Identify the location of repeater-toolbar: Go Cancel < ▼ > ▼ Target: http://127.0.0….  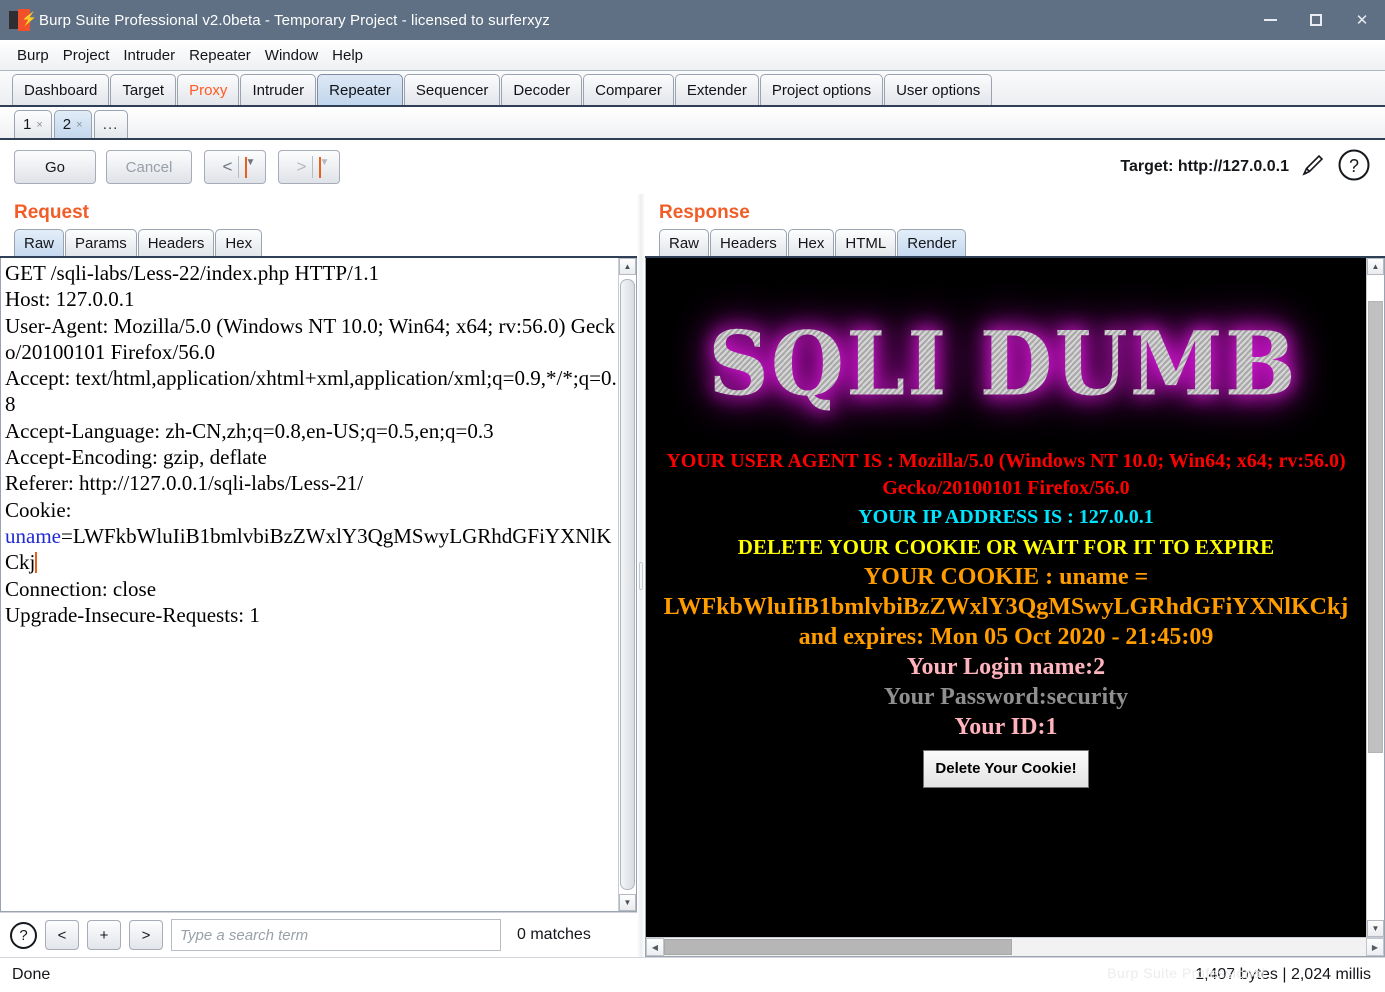
(692, 167).